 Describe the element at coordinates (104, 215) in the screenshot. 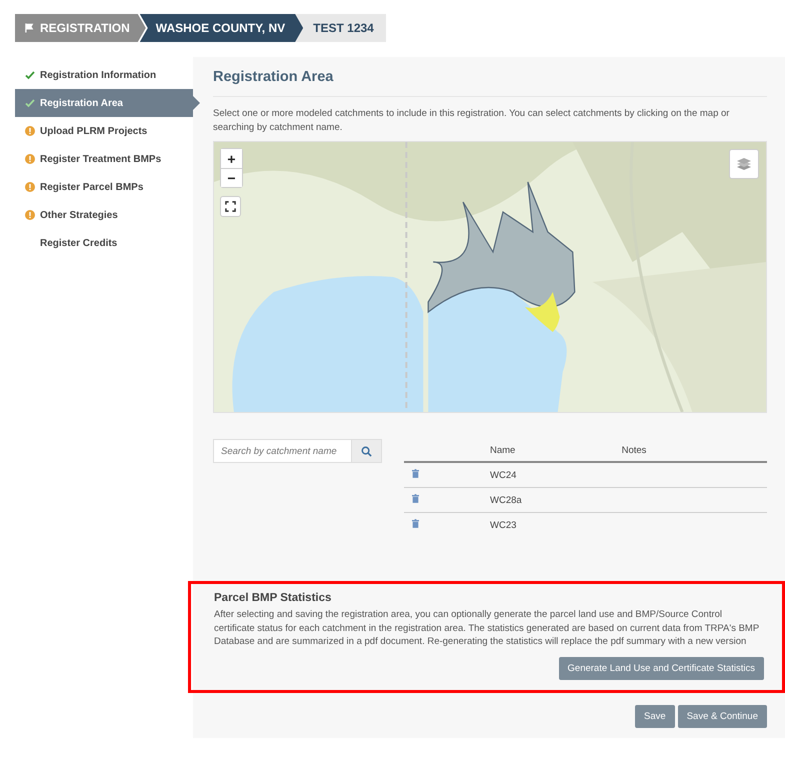

I see `sidebar-item: Other Strategies` at that location.